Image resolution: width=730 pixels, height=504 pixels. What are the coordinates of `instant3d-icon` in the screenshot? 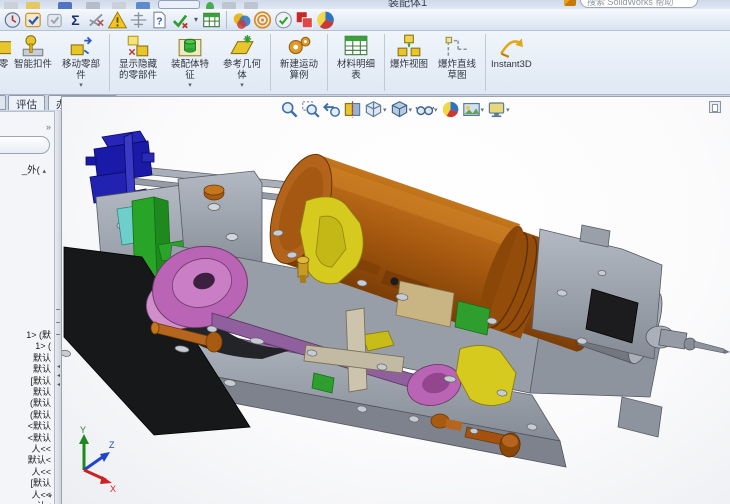 It's located at (511, 46).